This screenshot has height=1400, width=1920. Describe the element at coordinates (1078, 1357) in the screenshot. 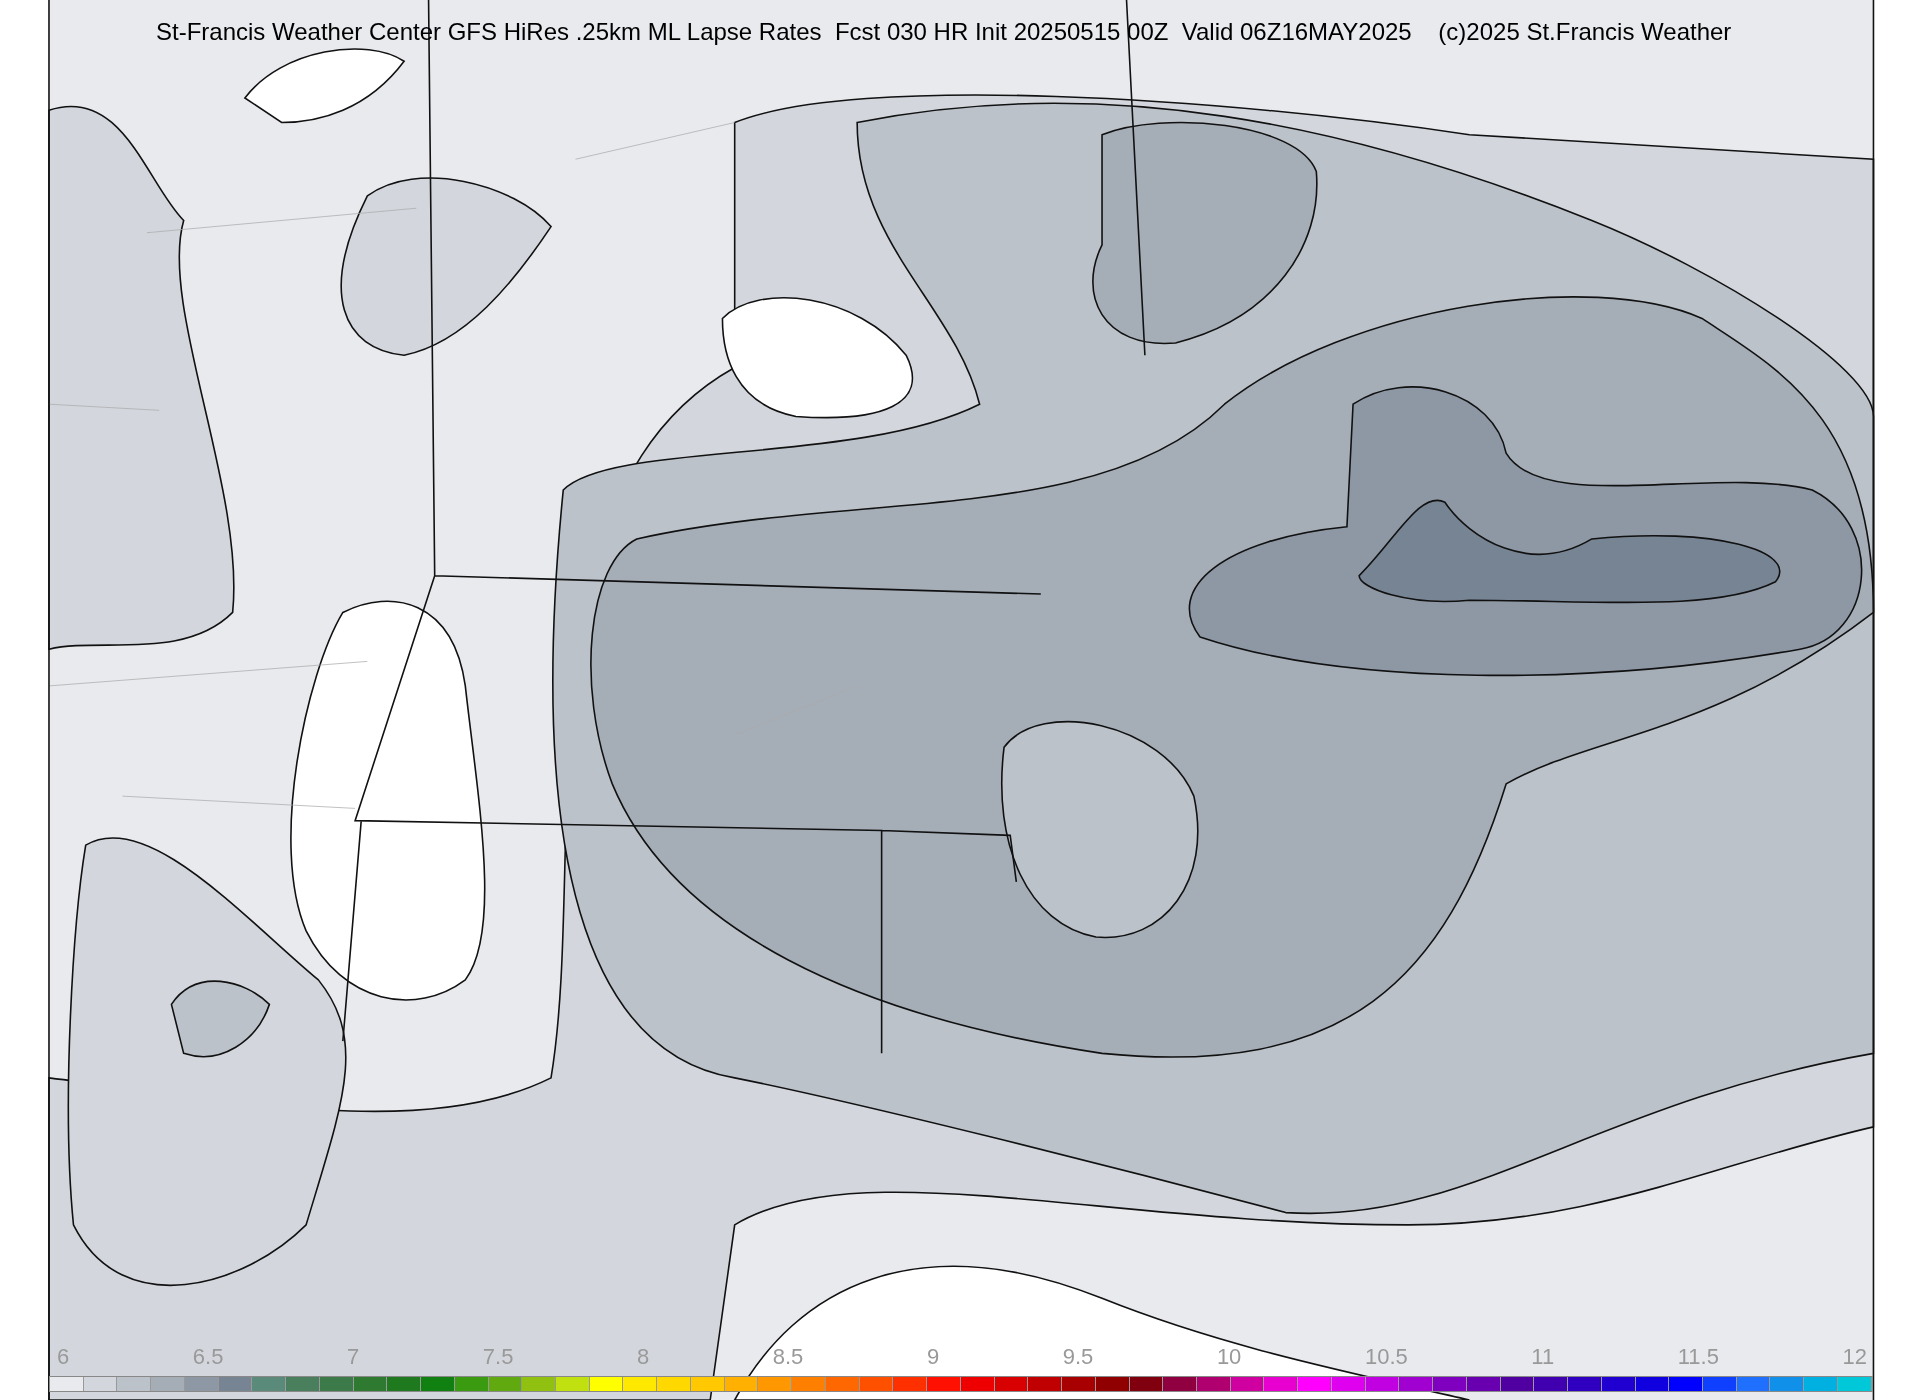

I see `colorbar-tick-label: 9.5` at that location.